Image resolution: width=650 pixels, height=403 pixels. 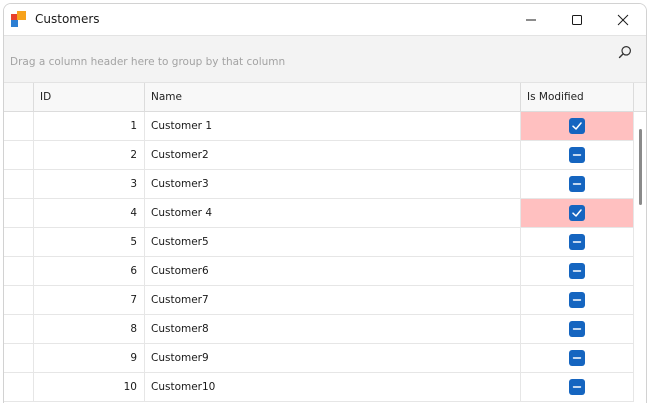 What do you see at coordinates (333, 358) in the screenshot?
I see `cell-name: Customer9` at bounding box center [333, 358].